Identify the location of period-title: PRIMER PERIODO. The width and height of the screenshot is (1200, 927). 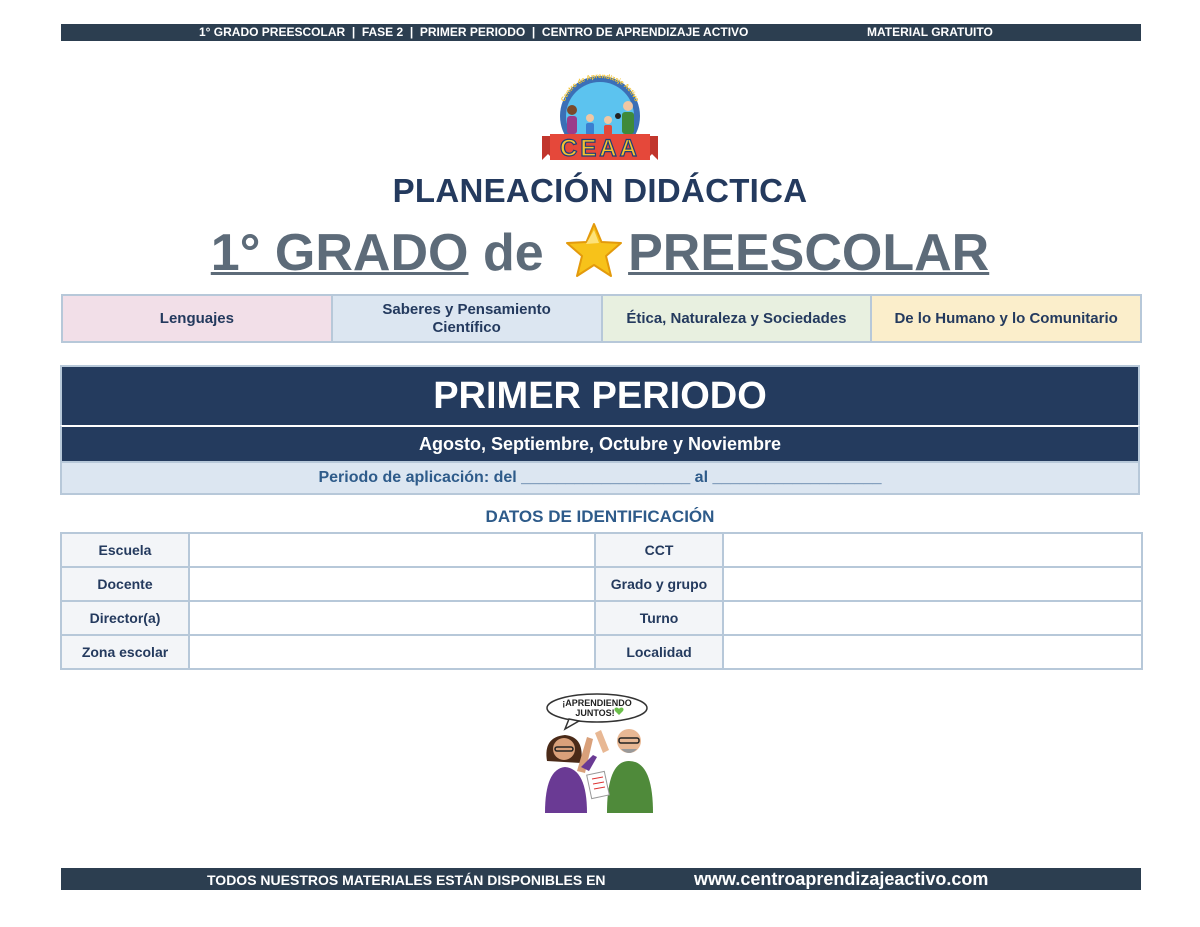
(600, 395).